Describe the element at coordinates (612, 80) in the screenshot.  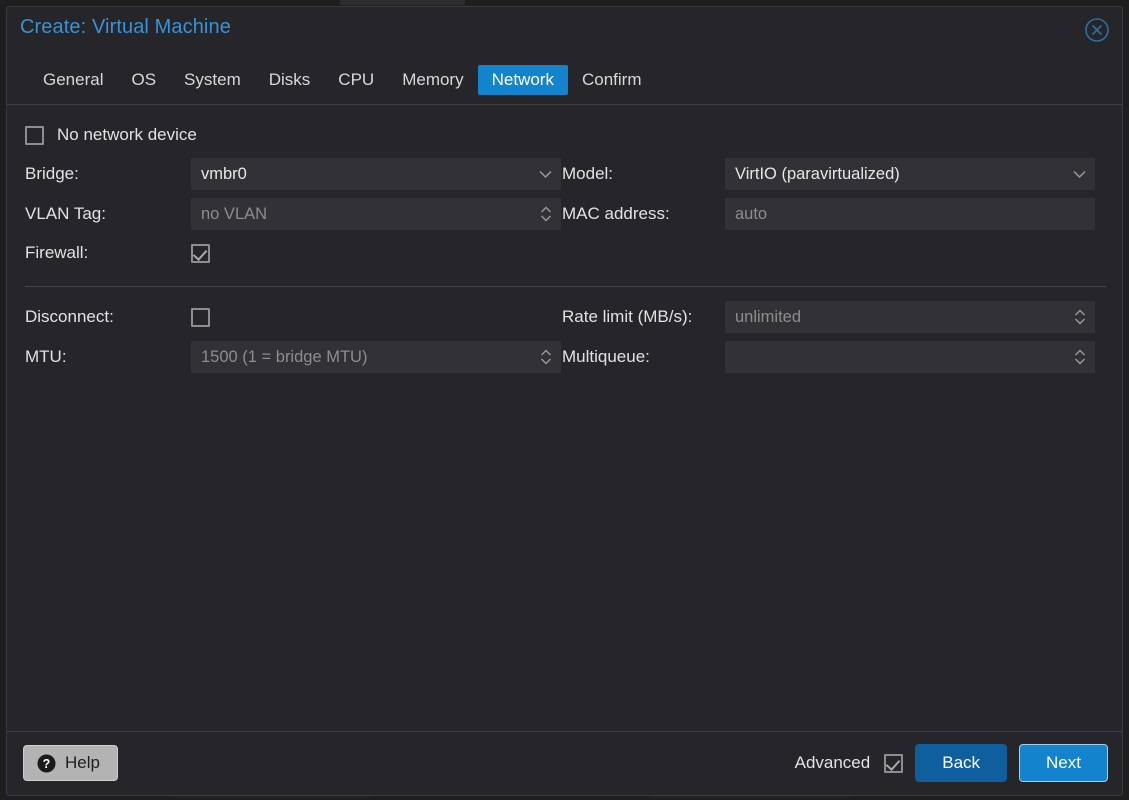
I see `tab-confirm: Confirm` at that location.